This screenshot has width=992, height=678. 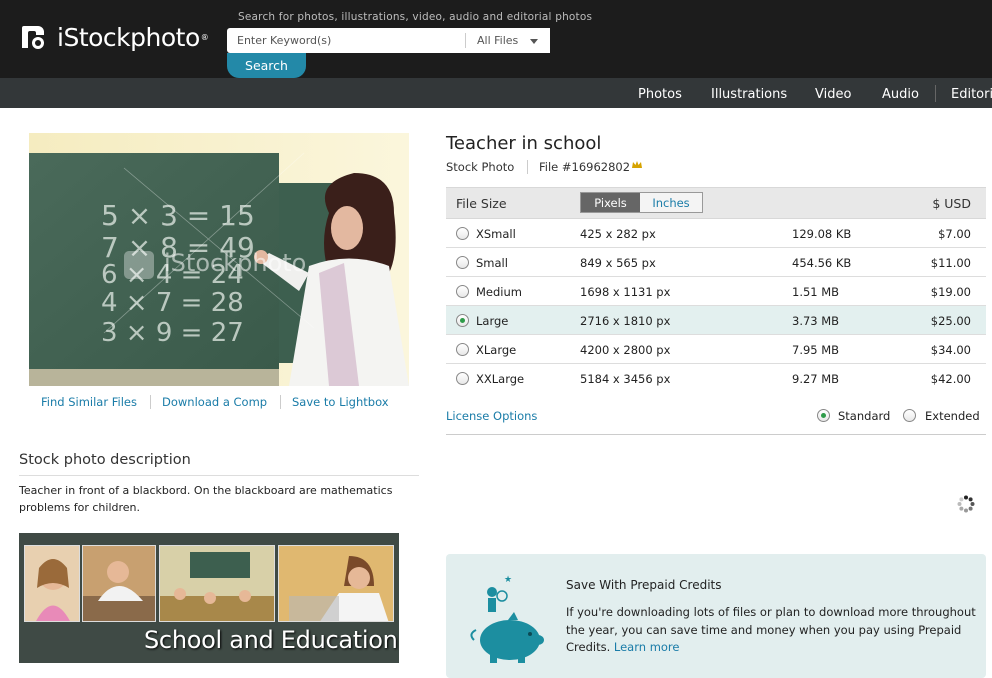 What do you see at coordinates (823, 415) in the screenshot?
I see `license-standard-radio` at bounding box center [823, 415].